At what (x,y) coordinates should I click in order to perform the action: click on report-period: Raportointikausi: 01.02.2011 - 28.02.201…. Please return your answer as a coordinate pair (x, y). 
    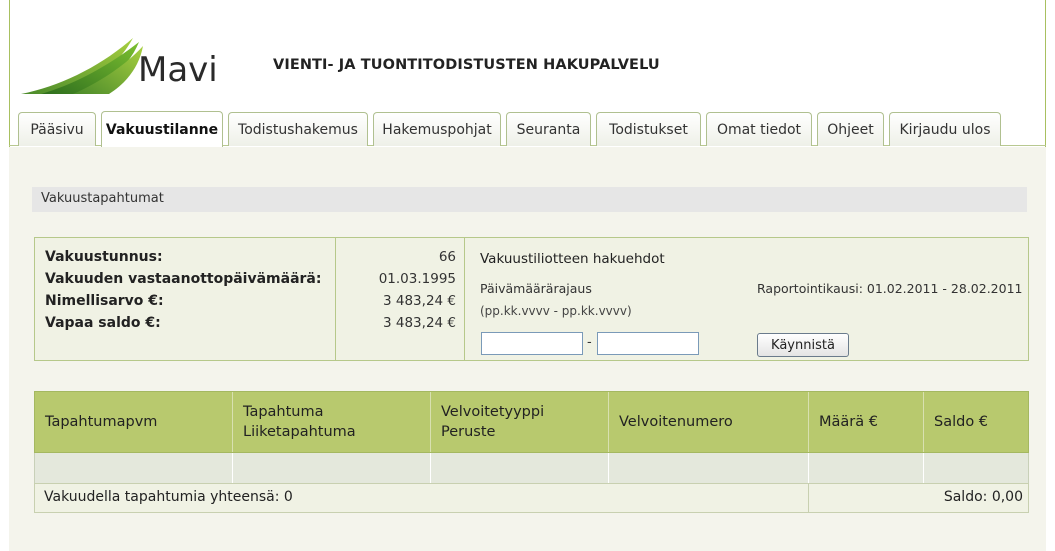
    Looking at the image, I should click on (890, 288).